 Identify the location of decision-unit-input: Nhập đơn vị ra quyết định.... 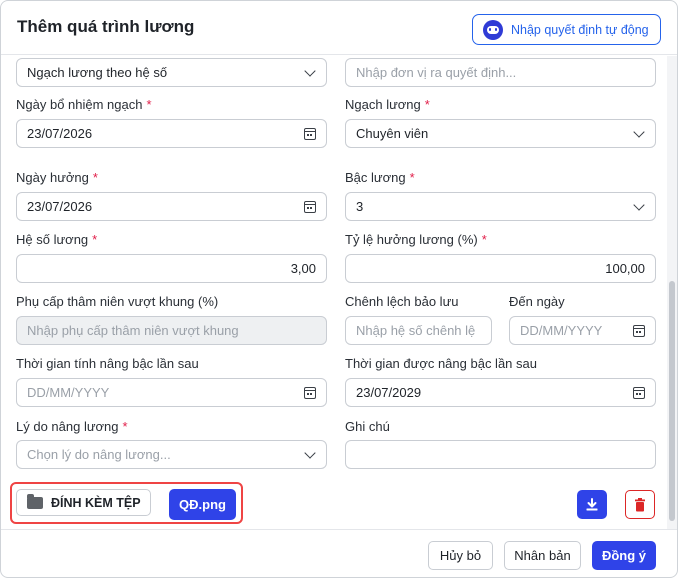
(500, 72).